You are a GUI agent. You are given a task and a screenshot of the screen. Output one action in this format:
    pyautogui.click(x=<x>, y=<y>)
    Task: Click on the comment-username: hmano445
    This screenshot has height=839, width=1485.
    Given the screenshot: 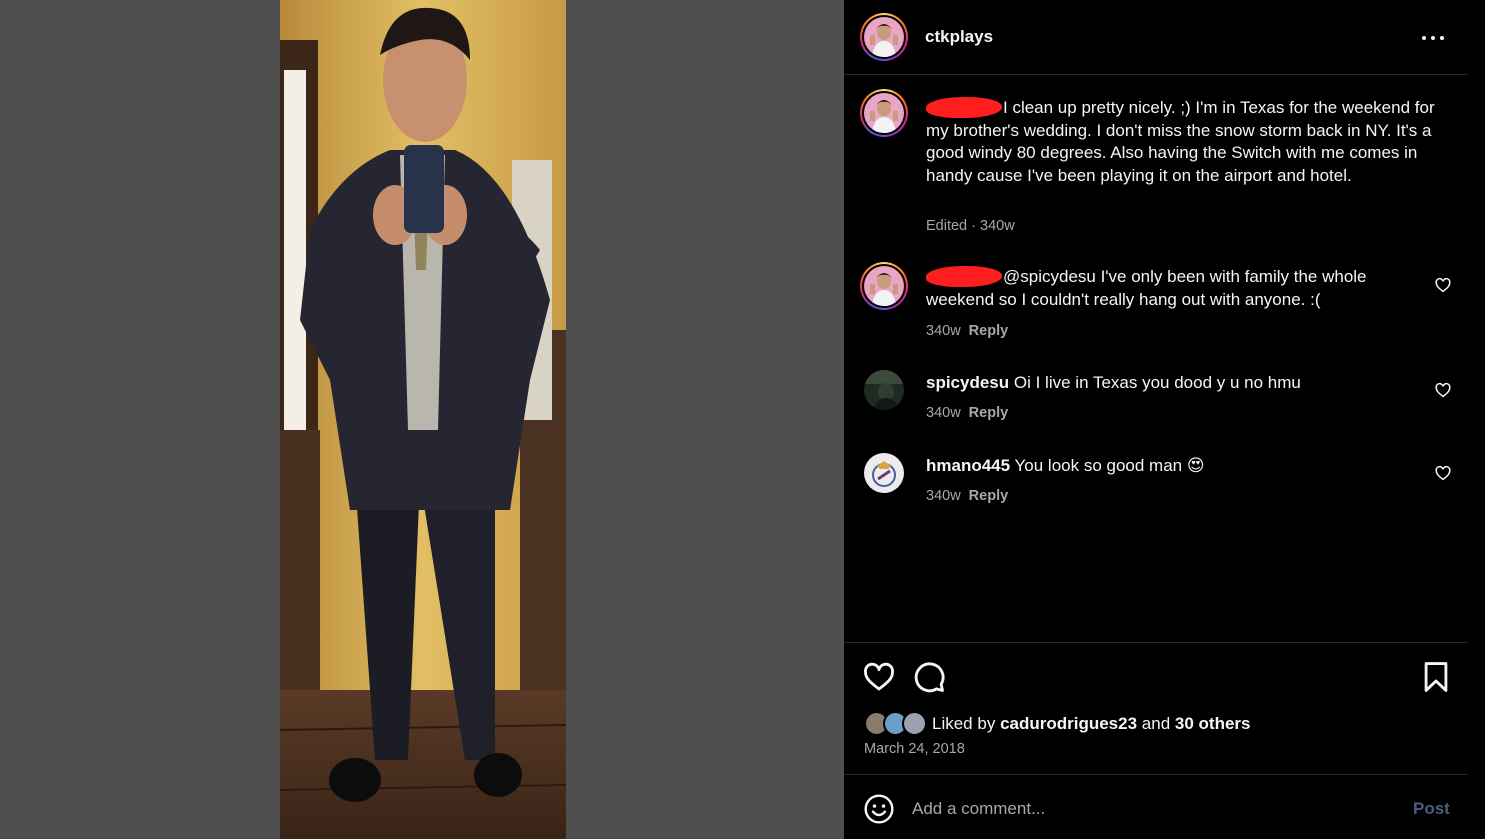 What is the action you would take?
    pyautogui.click(x=968, y=465)
    